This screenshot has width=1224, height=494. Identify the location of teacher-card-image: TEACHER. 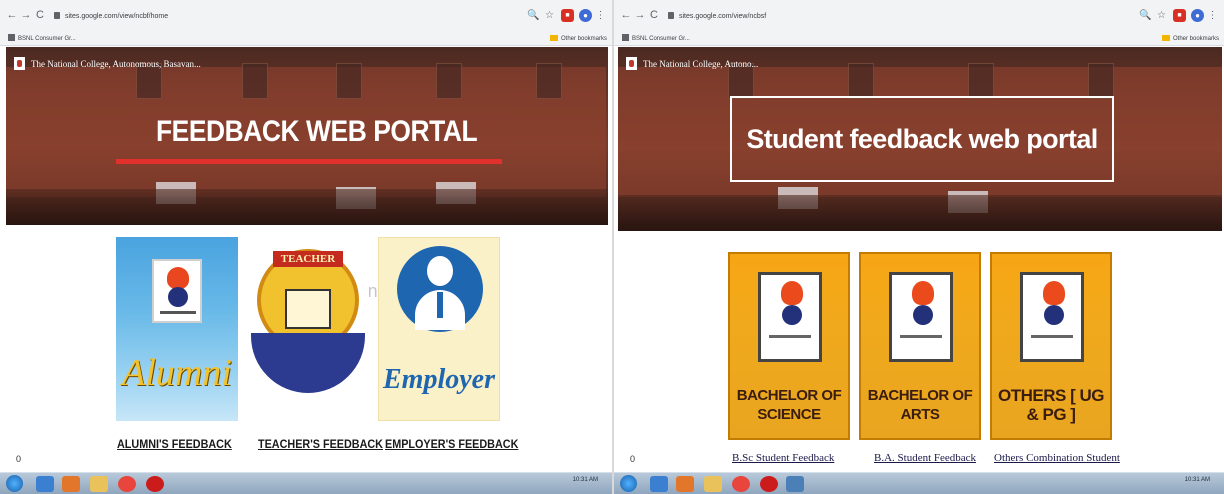
(308, 329).